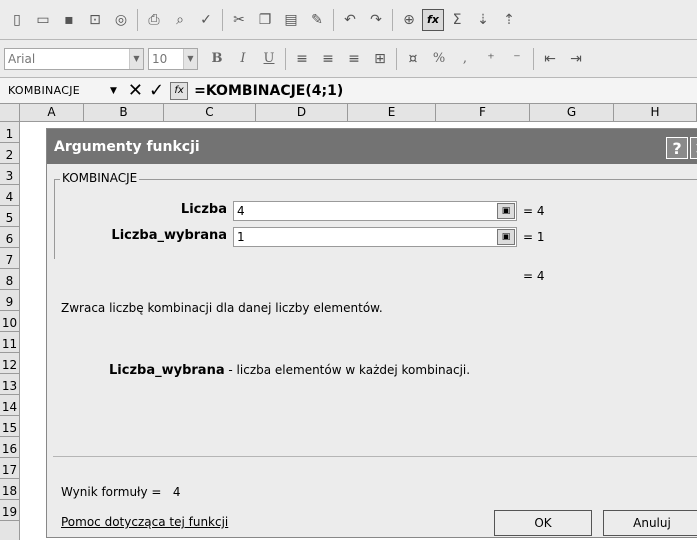 This screenshot has height=540, width=697. I want to click on row-header: 15, so click(9, 426).